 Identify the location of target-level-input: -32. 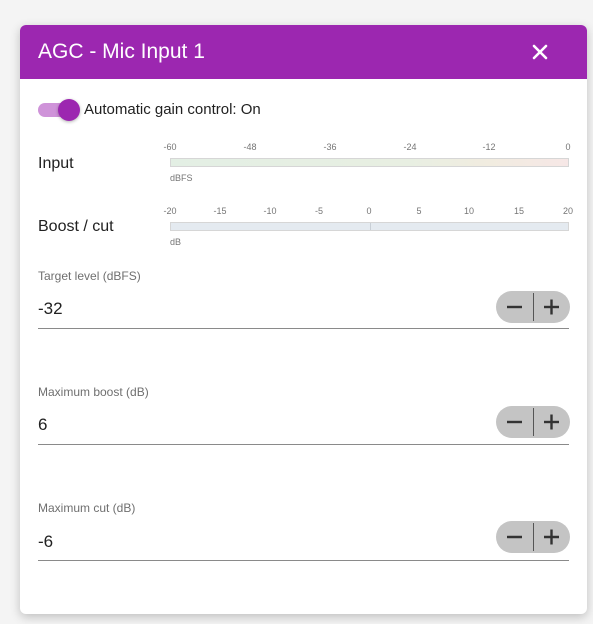
(50, 309).